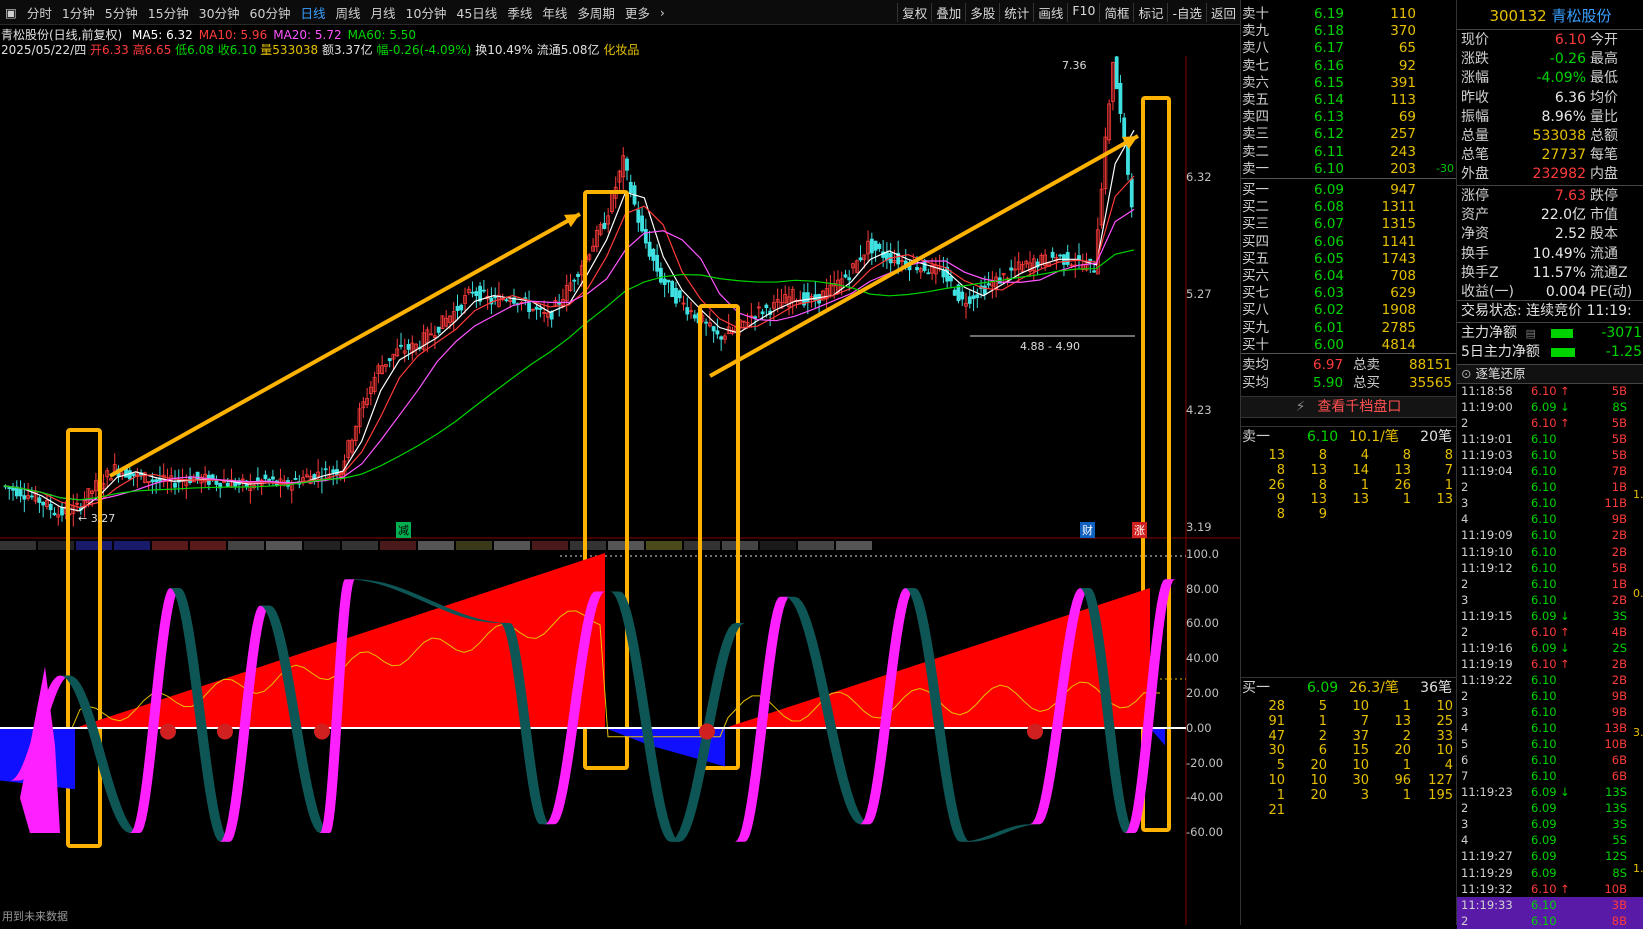 The image size is (1643, 929). What do you see at coordinates (1139, 530) in the screenshot?
I see `badge-zhang: 涨` at bounding box center [1139, 530].